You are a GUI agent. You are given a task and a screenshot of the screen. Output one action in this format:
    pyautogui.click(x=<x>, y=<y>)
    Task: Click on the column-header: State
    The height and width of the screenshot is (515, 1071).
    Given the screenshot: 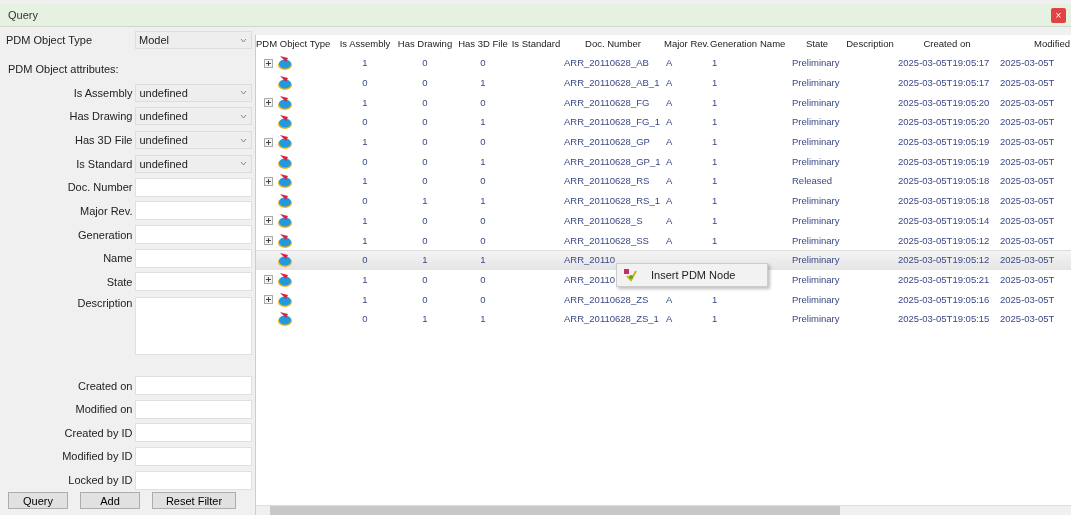 What is the action you would take?
    pyautogui.click(x=817, y=44)
    